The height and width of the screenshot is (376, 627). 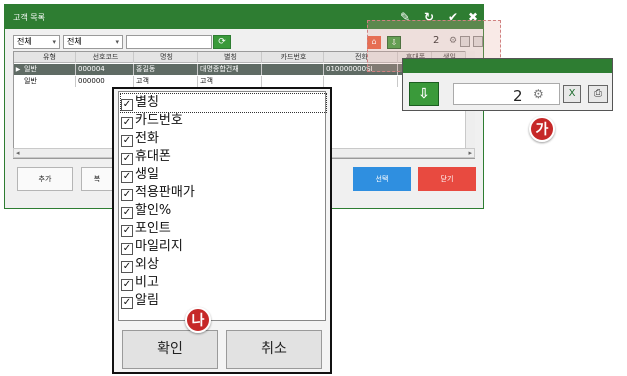 I want to click on group-select: 전체 ▾, so click(x=93, y=42).